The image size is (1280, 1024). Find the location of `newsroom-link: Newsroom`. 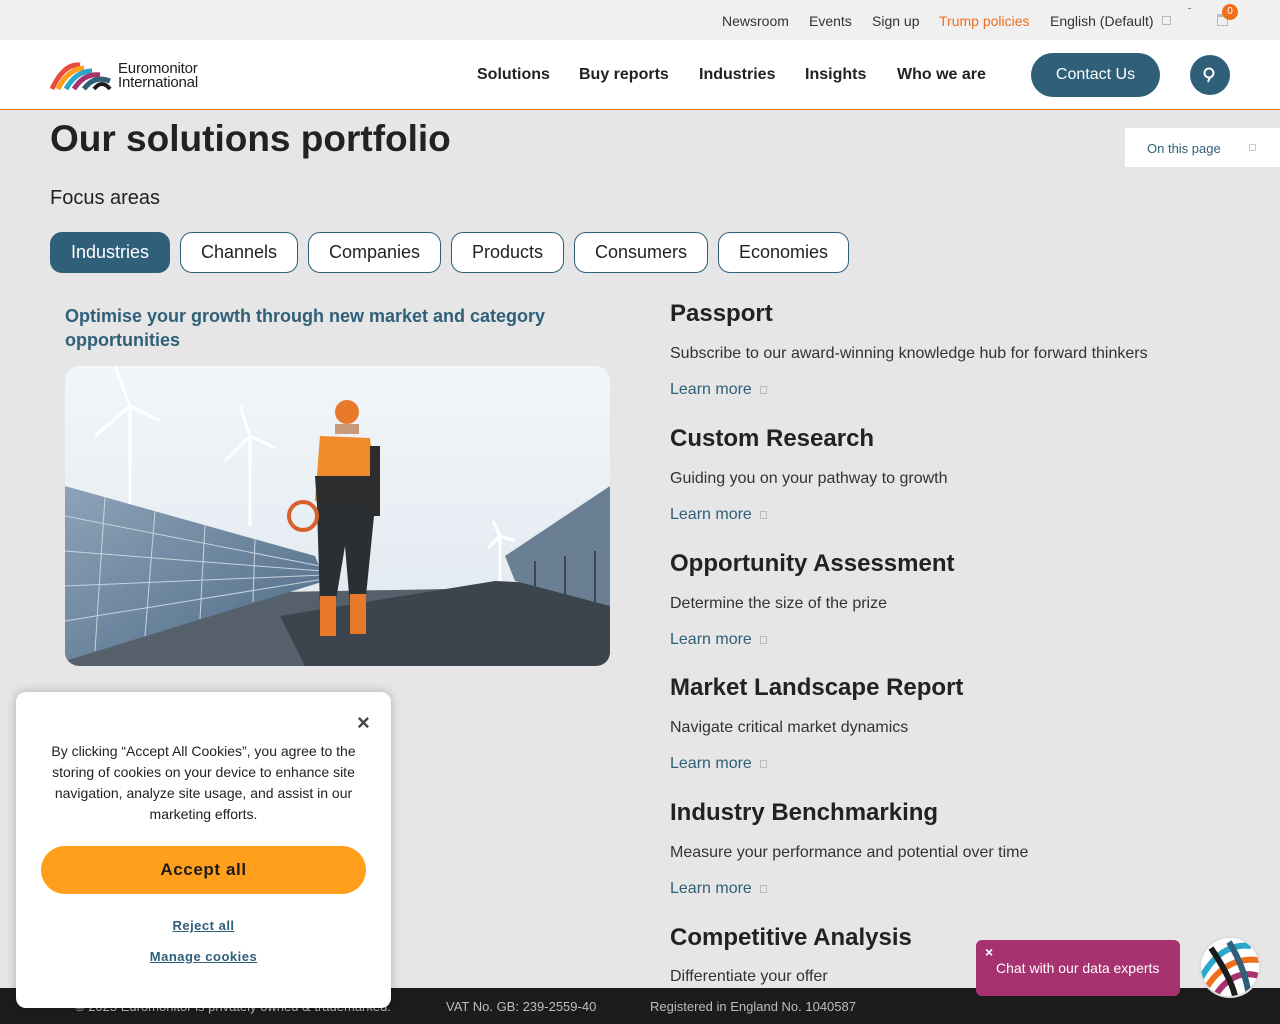

newsroom-link: Newsroom is located at coordinates (755, 21).